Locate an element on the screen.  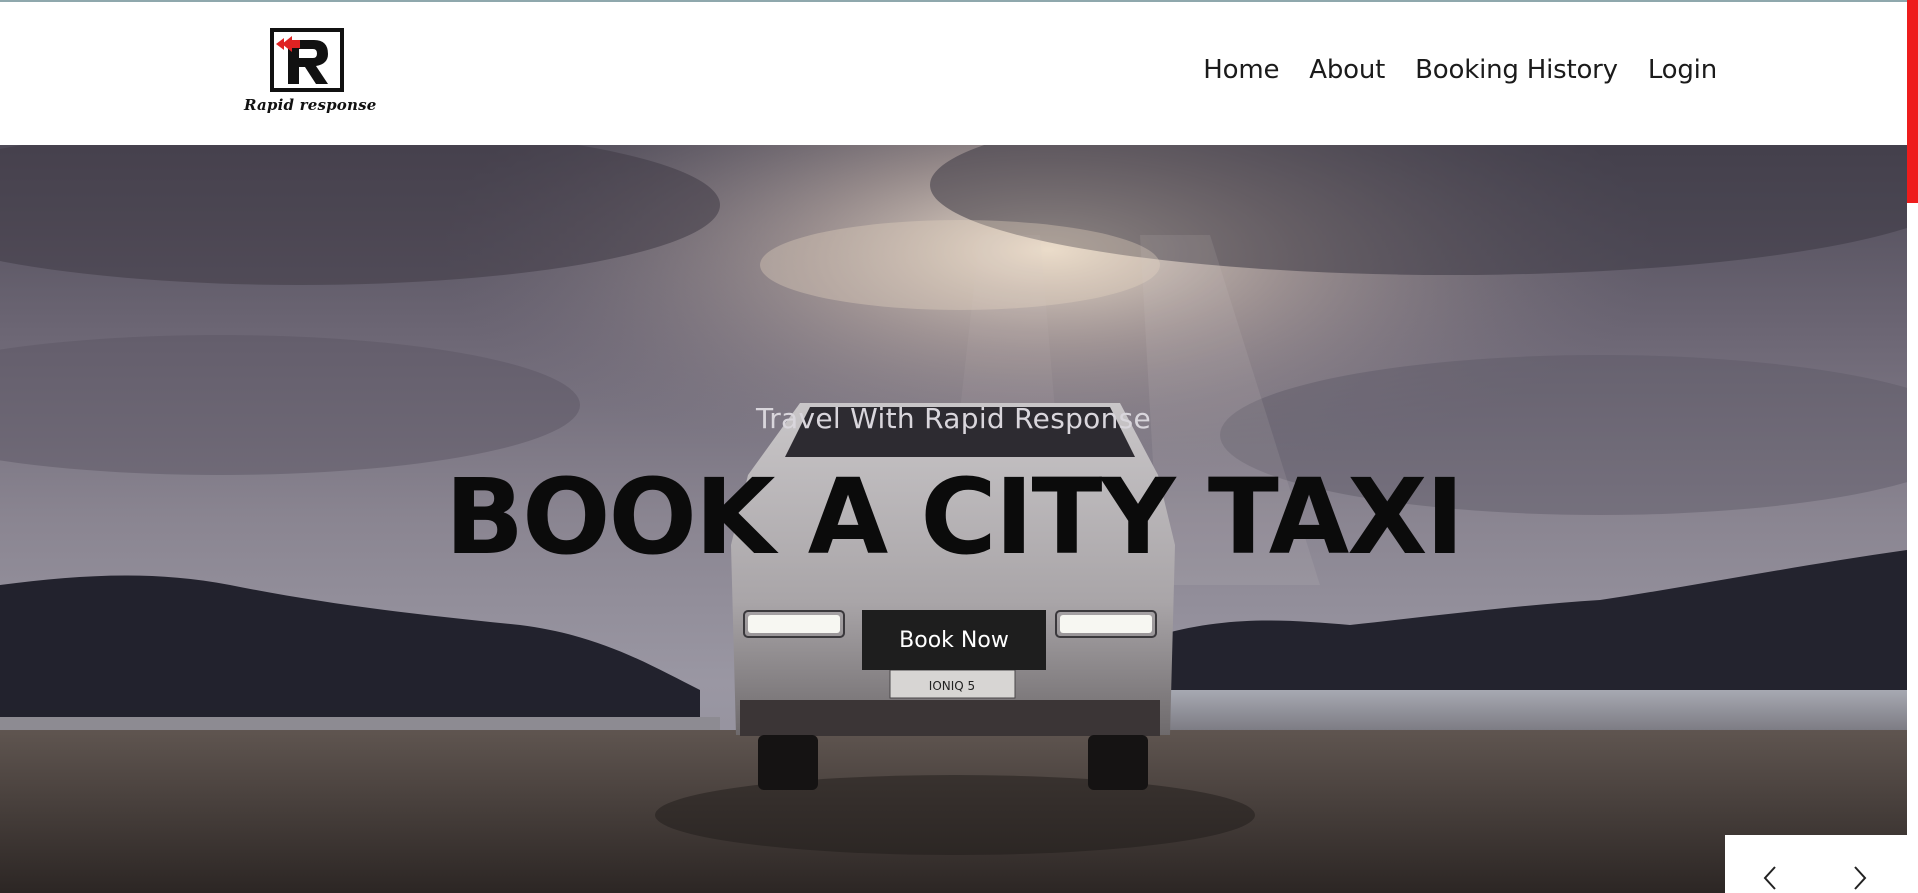
hero-headline: BOOK A CITY TAXI is located at coordinates (954, 517).